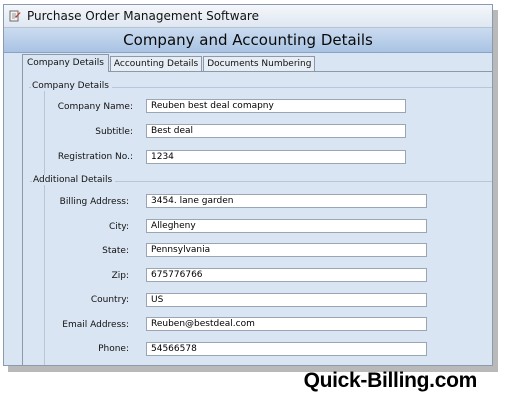  Describe the element at coordinates (95, 157) in the screenshot. I see `registration-no-label: Registration No.:` at that location.